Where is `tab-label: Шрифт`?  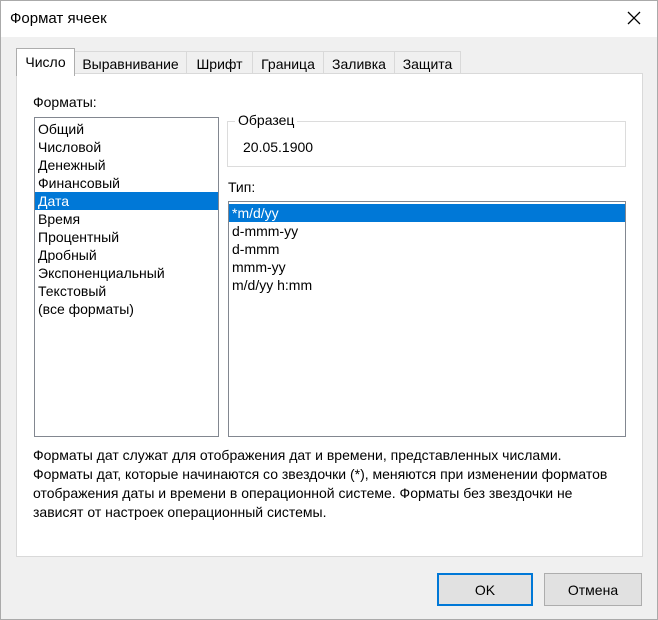 tab-label: Шрифт is located at coordinates (219, 64).